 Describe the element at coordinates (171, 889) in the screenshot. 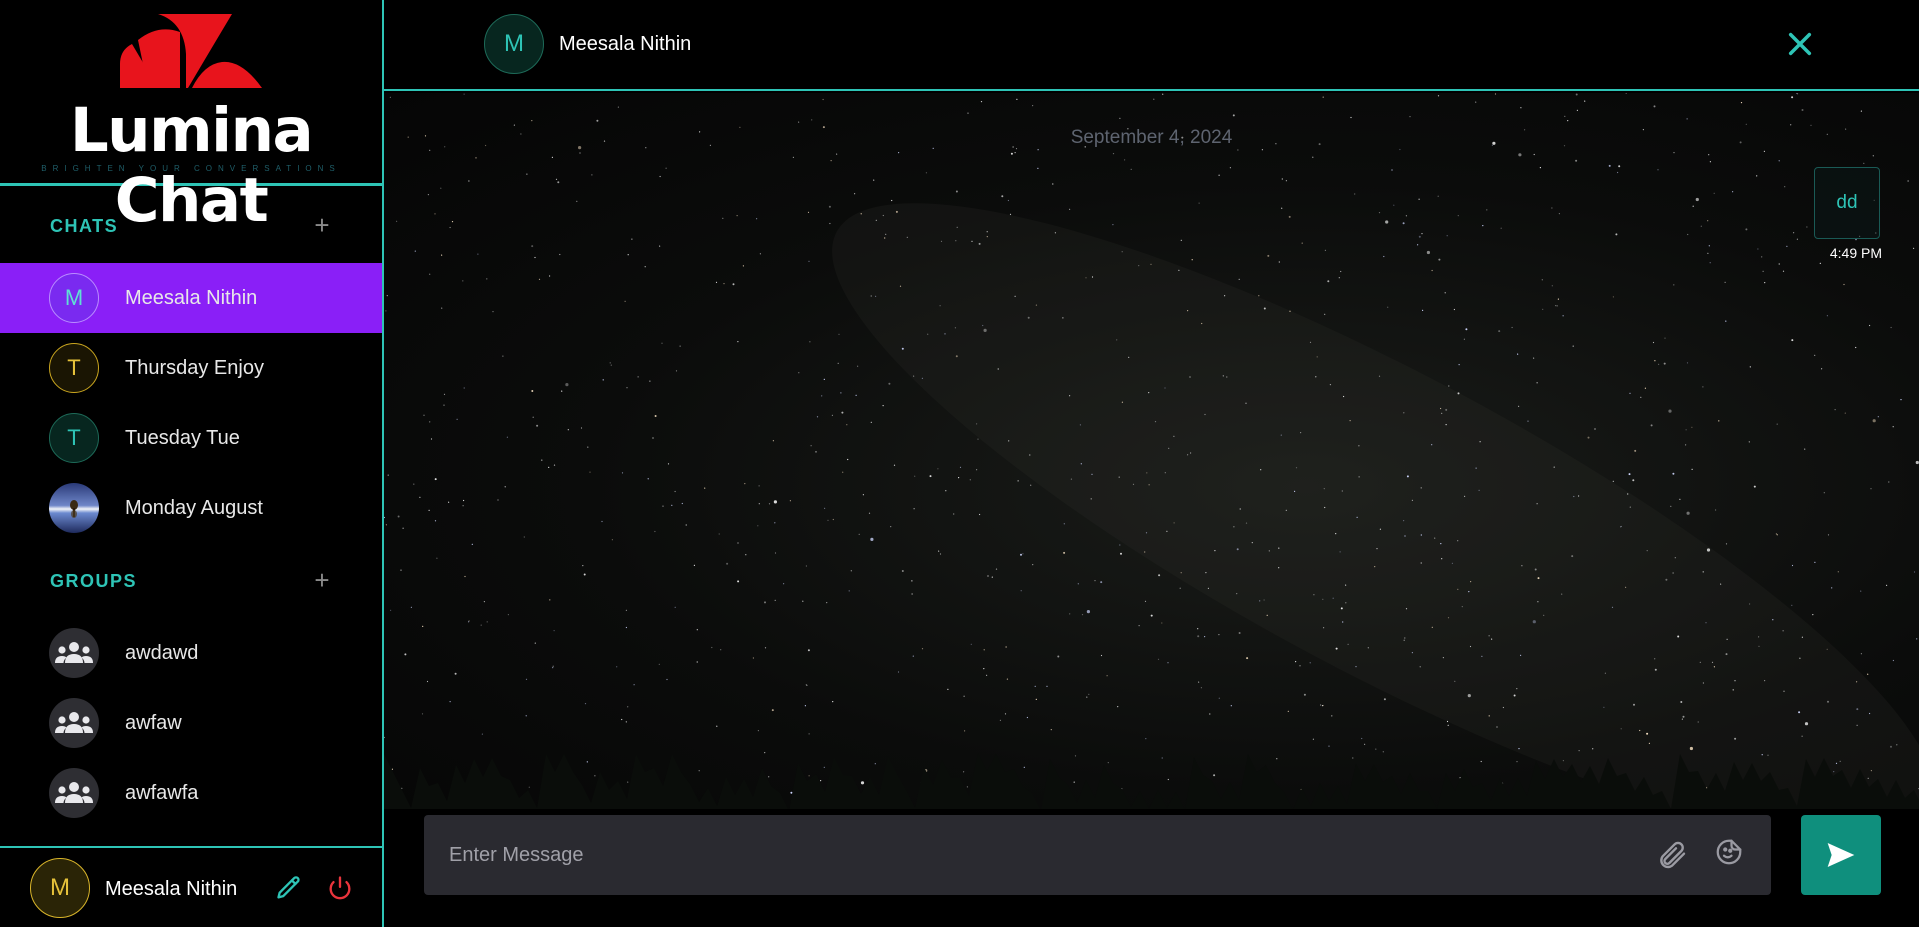

I see `current-user-name: Meesala Nithin` at that location.